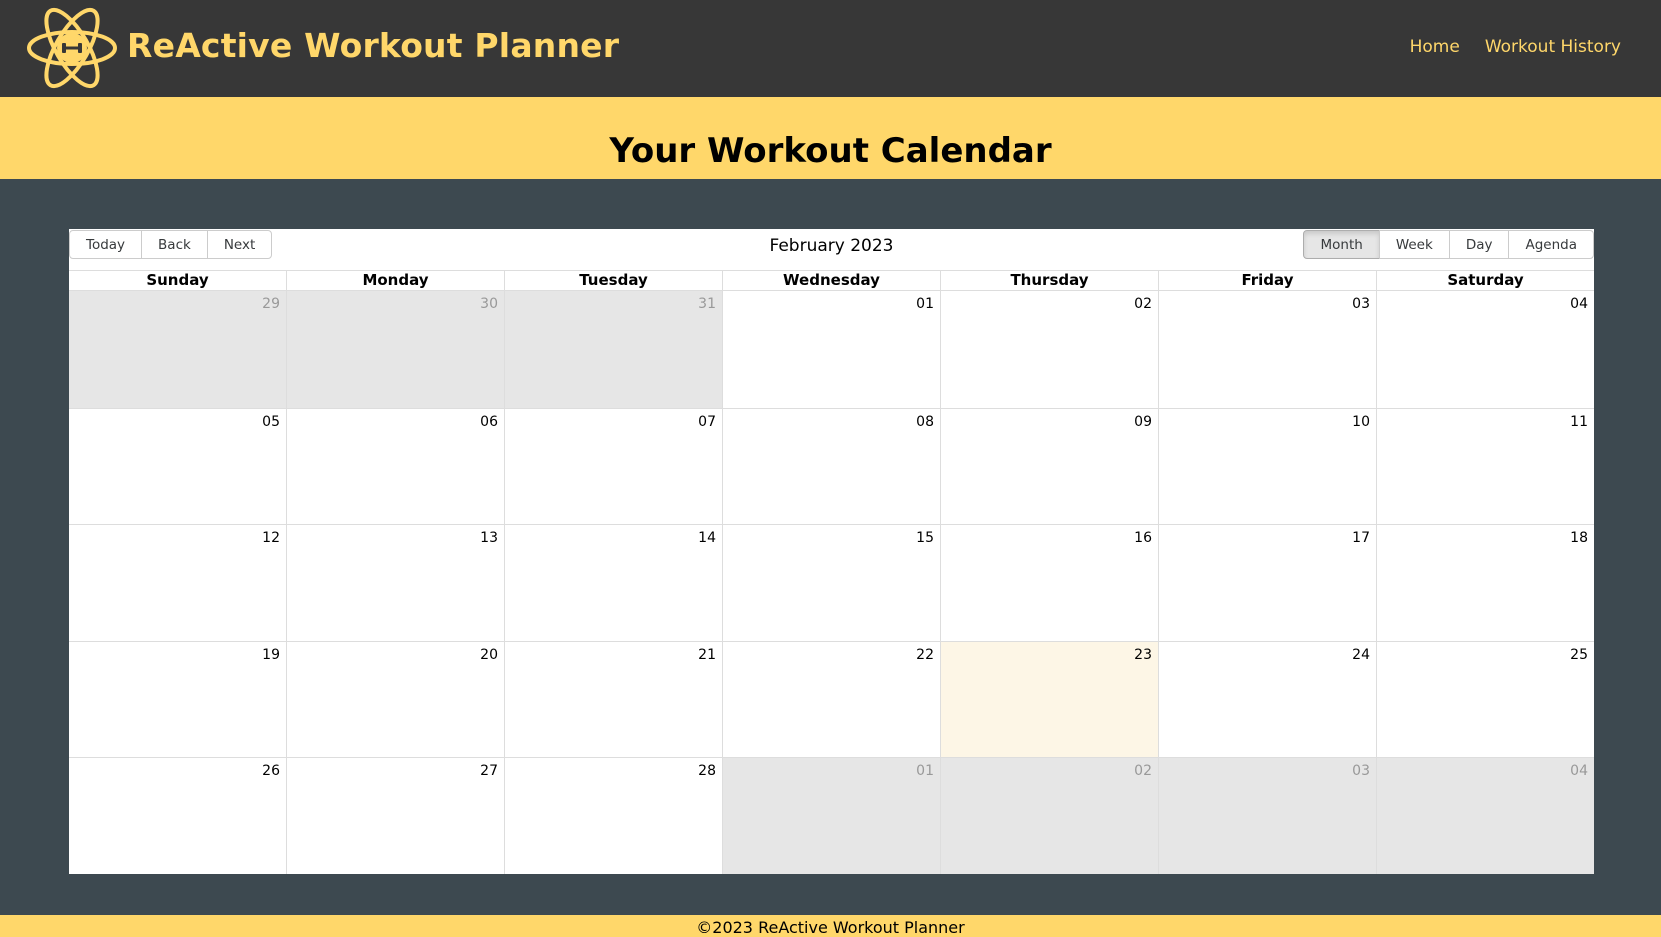  What do you see at coordinates (489, 304) in the screenshot?
I see `day-number: 30` at bounding box center [489, 304].